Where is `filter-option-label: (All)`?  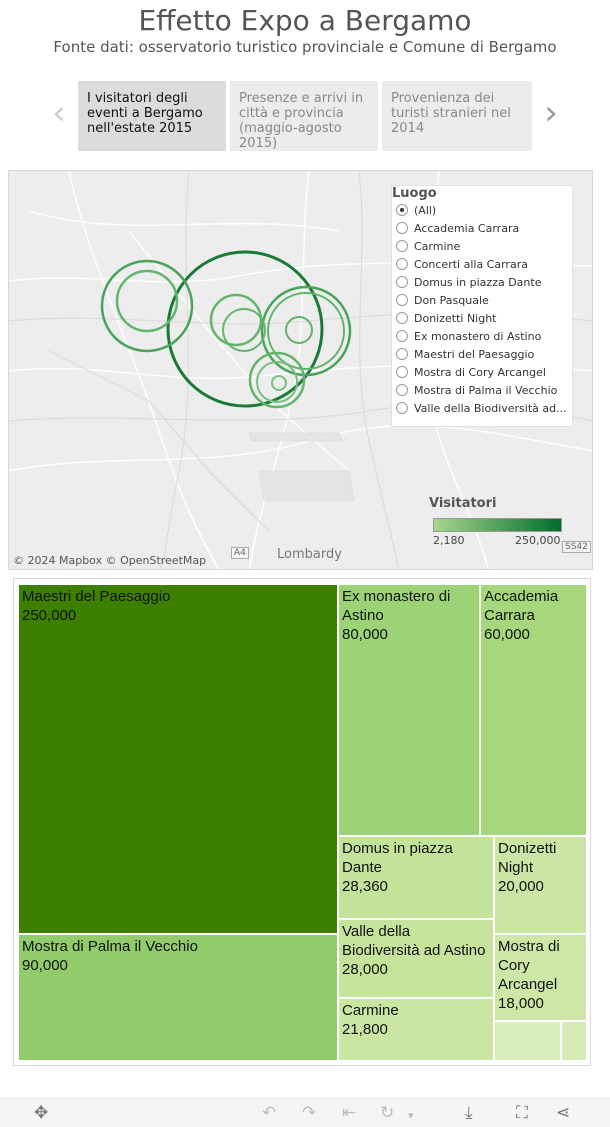
filter-option-label: (All) is located at coordinates (425, 210).